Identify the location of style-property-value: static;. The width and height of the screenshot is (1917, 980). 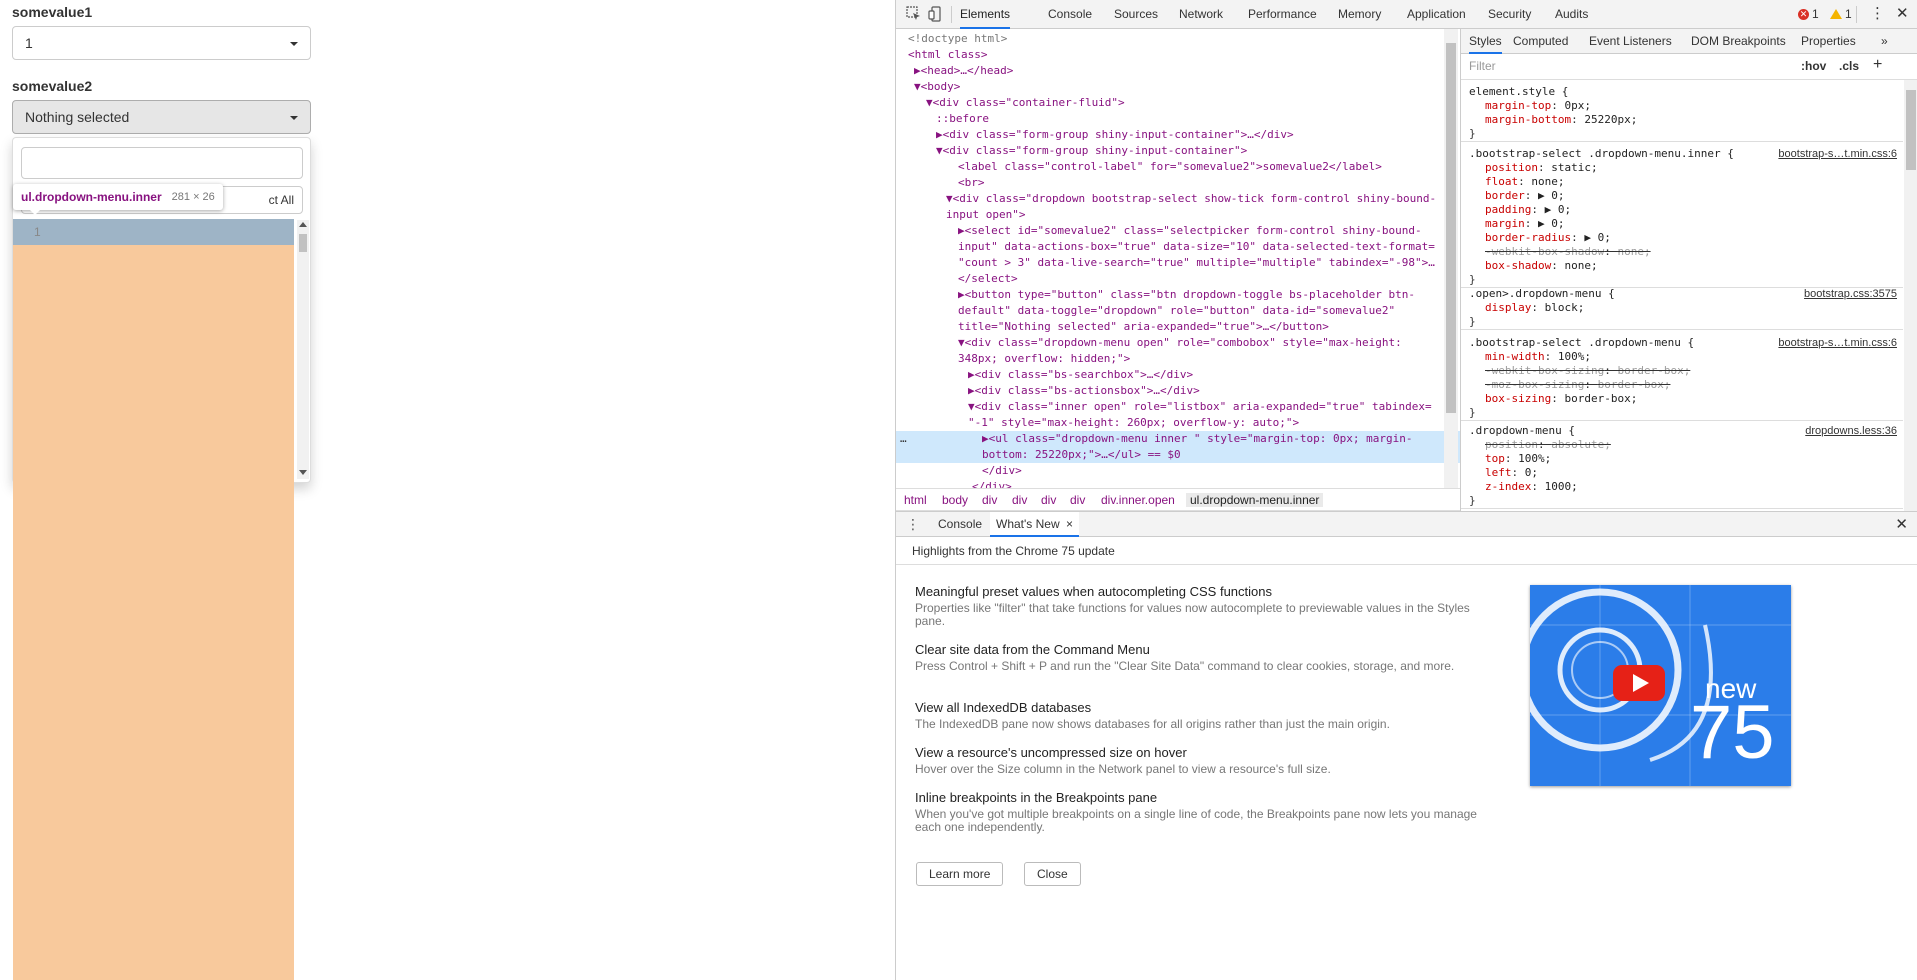
(1574, 167).